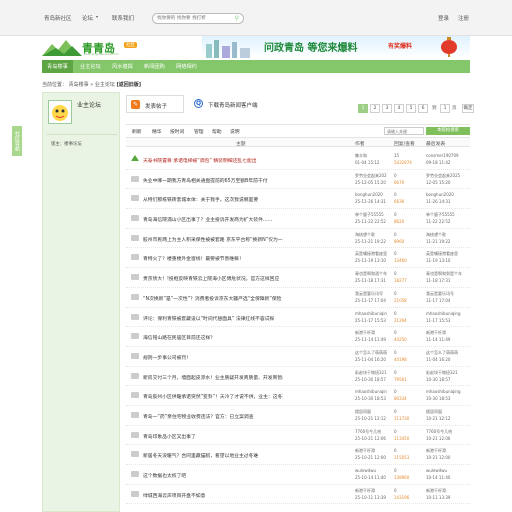 The width and height of the screenshot is (512, 512). Describe the element at coordinates (213, 337) in the screenshot. I see `thread-title: 海信铭山路在民居区目前还这样？` at that location.